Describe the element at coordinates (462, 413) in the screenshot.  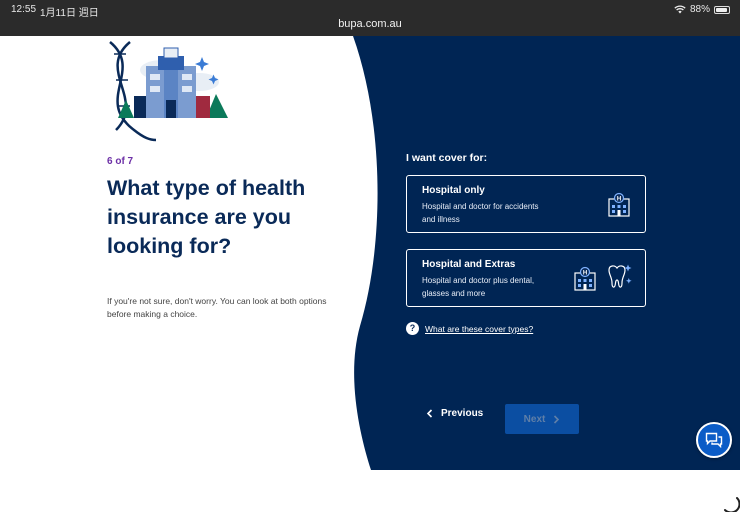
I see `previous-label: Previous` at that location.